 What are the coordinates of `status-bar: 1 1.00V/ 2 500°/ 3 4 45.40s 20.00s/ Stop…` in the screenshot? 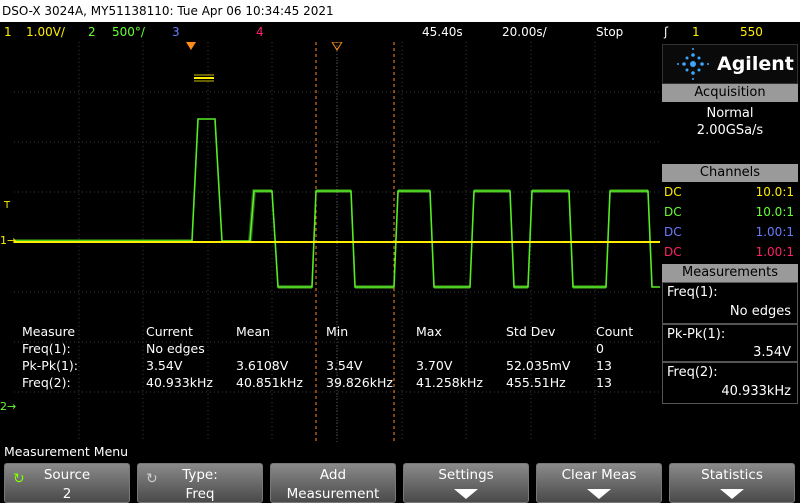 It's located at (400, 32).